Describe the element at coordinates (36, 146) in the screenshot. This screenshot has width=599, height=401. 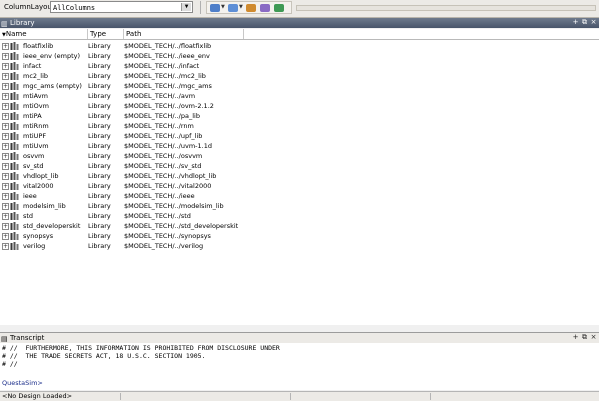
I see `library-name: mtiUvm` at that location.